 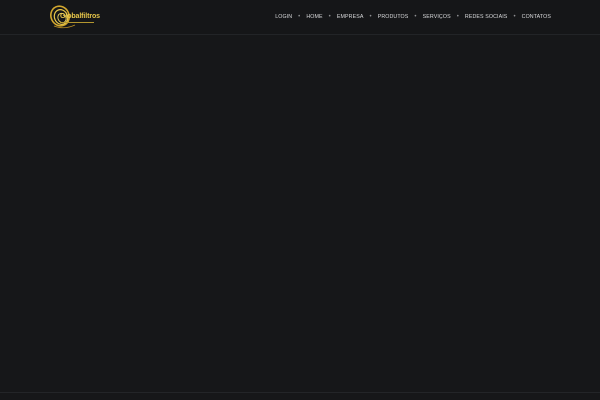 I want to click on nav-produtos: PRODUTOS, so click(x=393, y=17).